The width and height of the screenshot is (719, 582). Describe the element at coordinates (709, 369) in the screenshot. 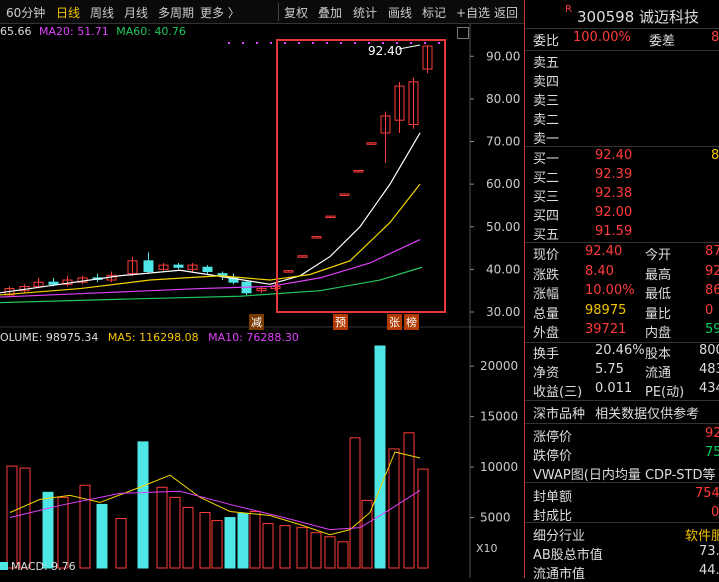

I see `stats-value-2: 483` at that location.